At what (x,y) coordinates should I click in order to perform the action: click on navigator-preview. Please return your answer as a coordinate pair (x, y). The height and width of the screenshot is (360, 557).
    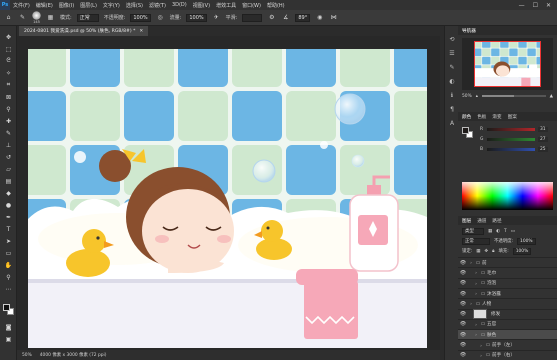
    Looking at the image, I should click on (507, 64).